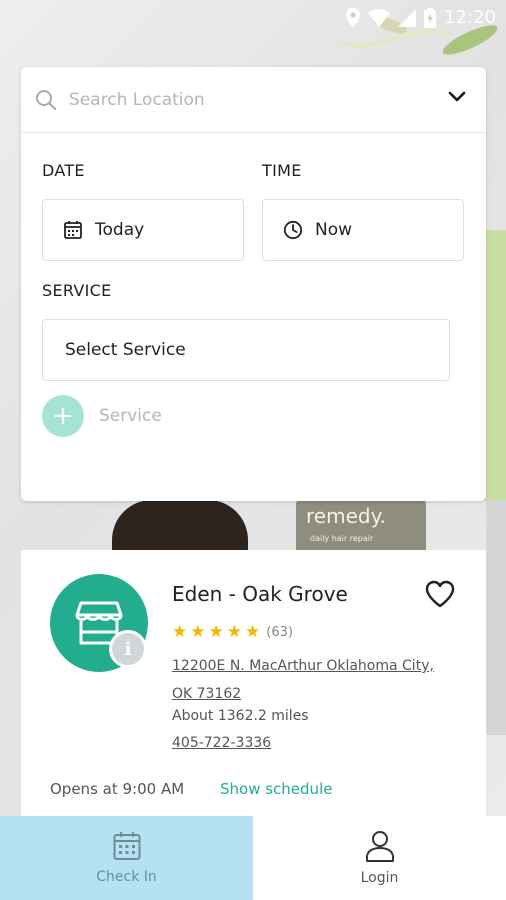 The height and width of the screenshot is (900, 506). What do you see at coordinates (379, 846) in the screenshot?
I see `user-icon` at bounding box center [379, 846].